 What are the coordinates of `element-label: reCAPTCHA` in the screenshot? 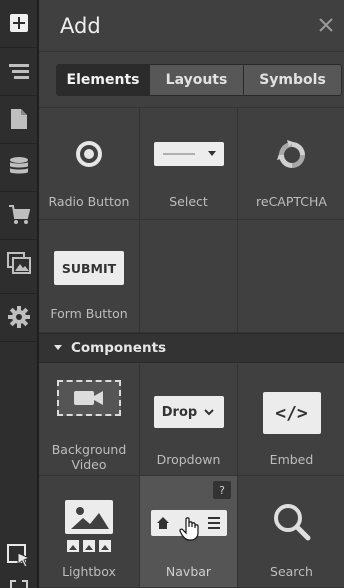 It's located at (291, 201).